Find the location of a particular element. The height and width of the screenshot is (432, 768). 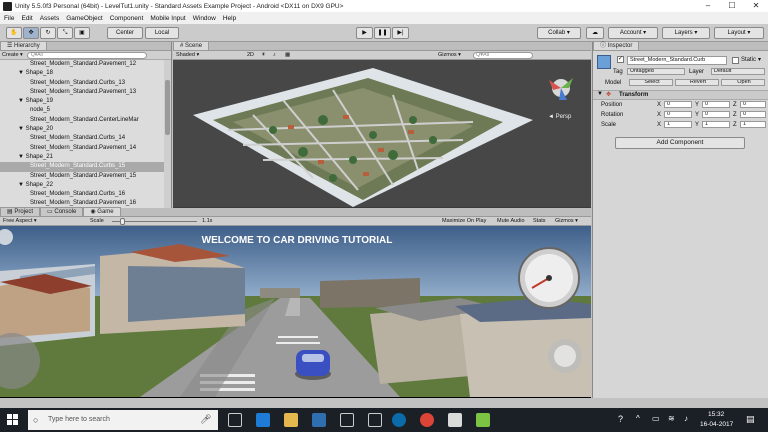

media-icon is located at coordinates (375, 420).